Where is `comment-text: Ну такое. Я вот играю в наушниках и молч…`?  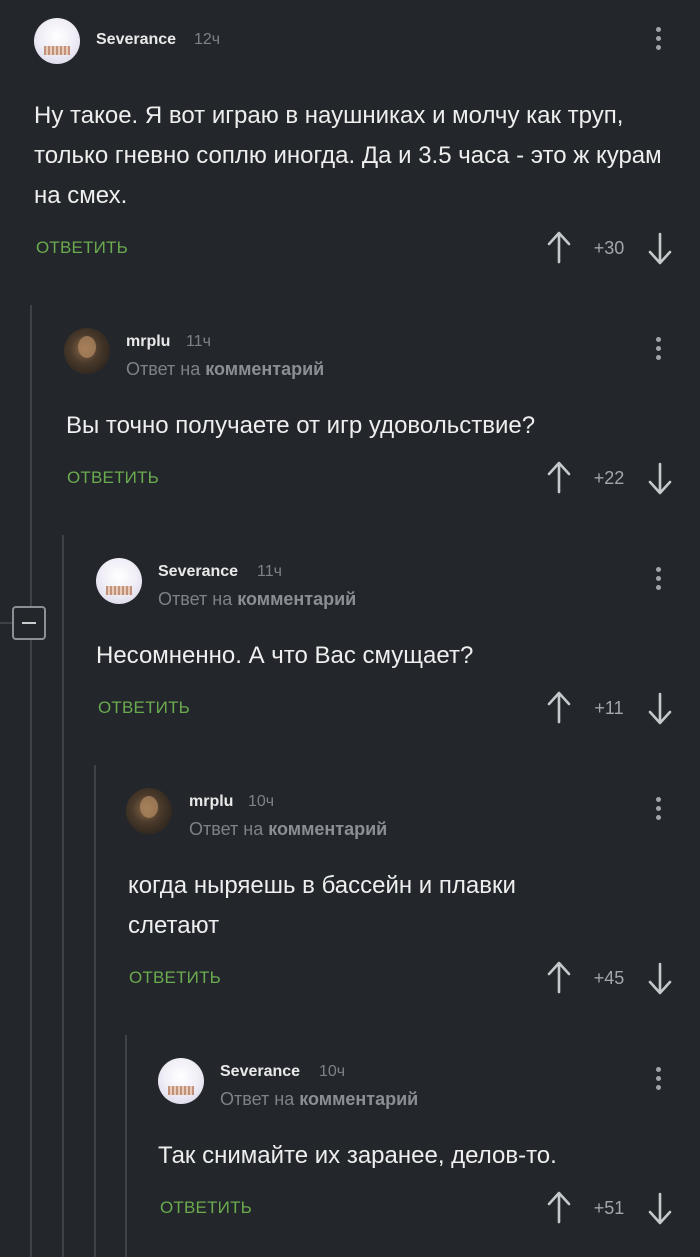
comment-text: Ну такое. Я вот играю в наушниках и молч… is located at coordinates (348, 155).